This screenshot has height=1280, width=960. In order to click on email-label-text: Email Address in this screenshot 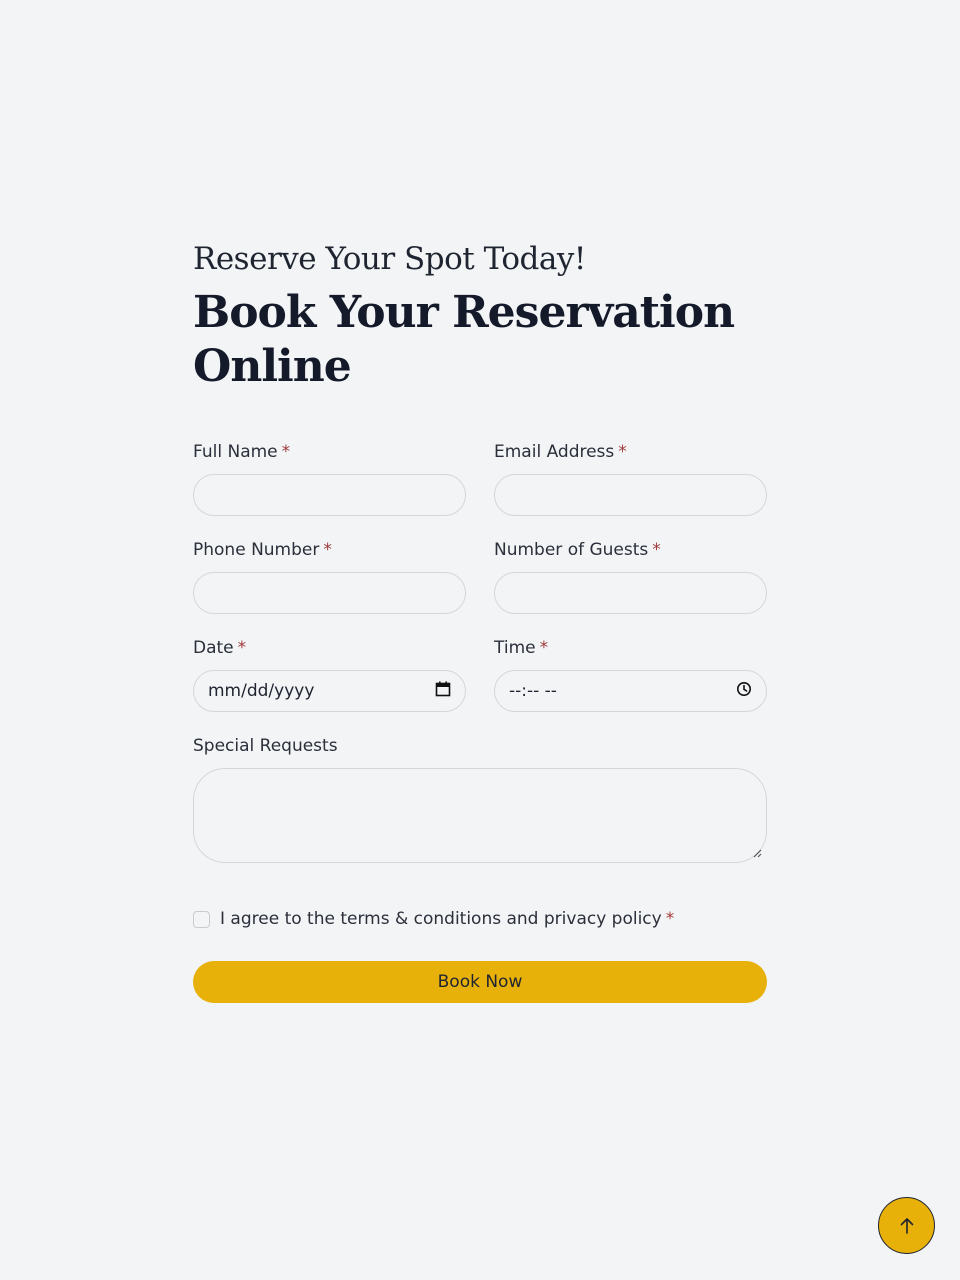, I will do `click(554, 452)`.